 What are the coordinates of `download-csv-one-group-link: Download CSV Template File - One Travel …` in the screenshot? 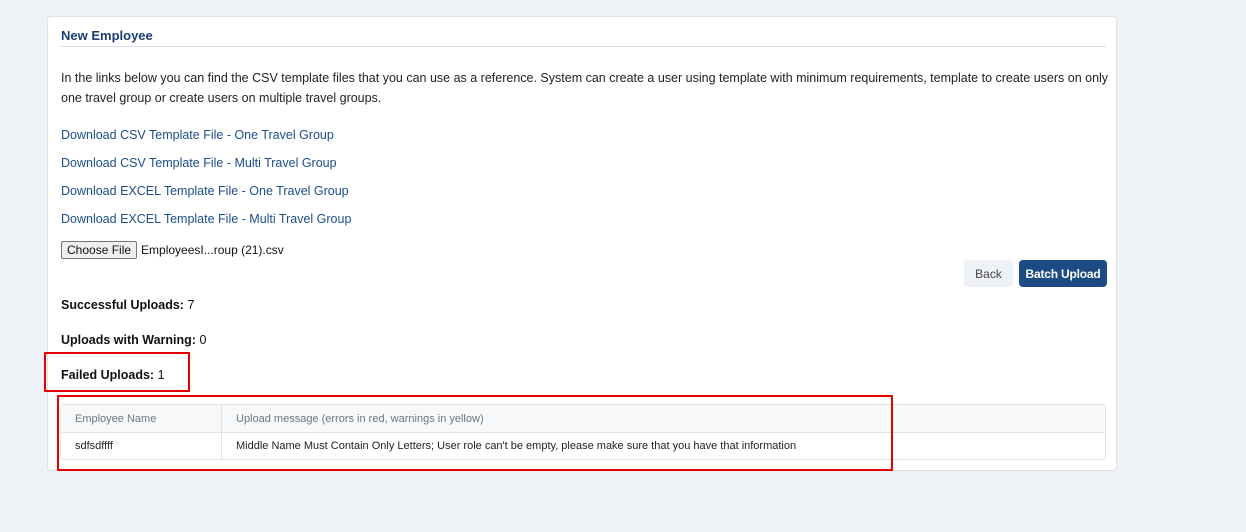 It's located at (197, 135).